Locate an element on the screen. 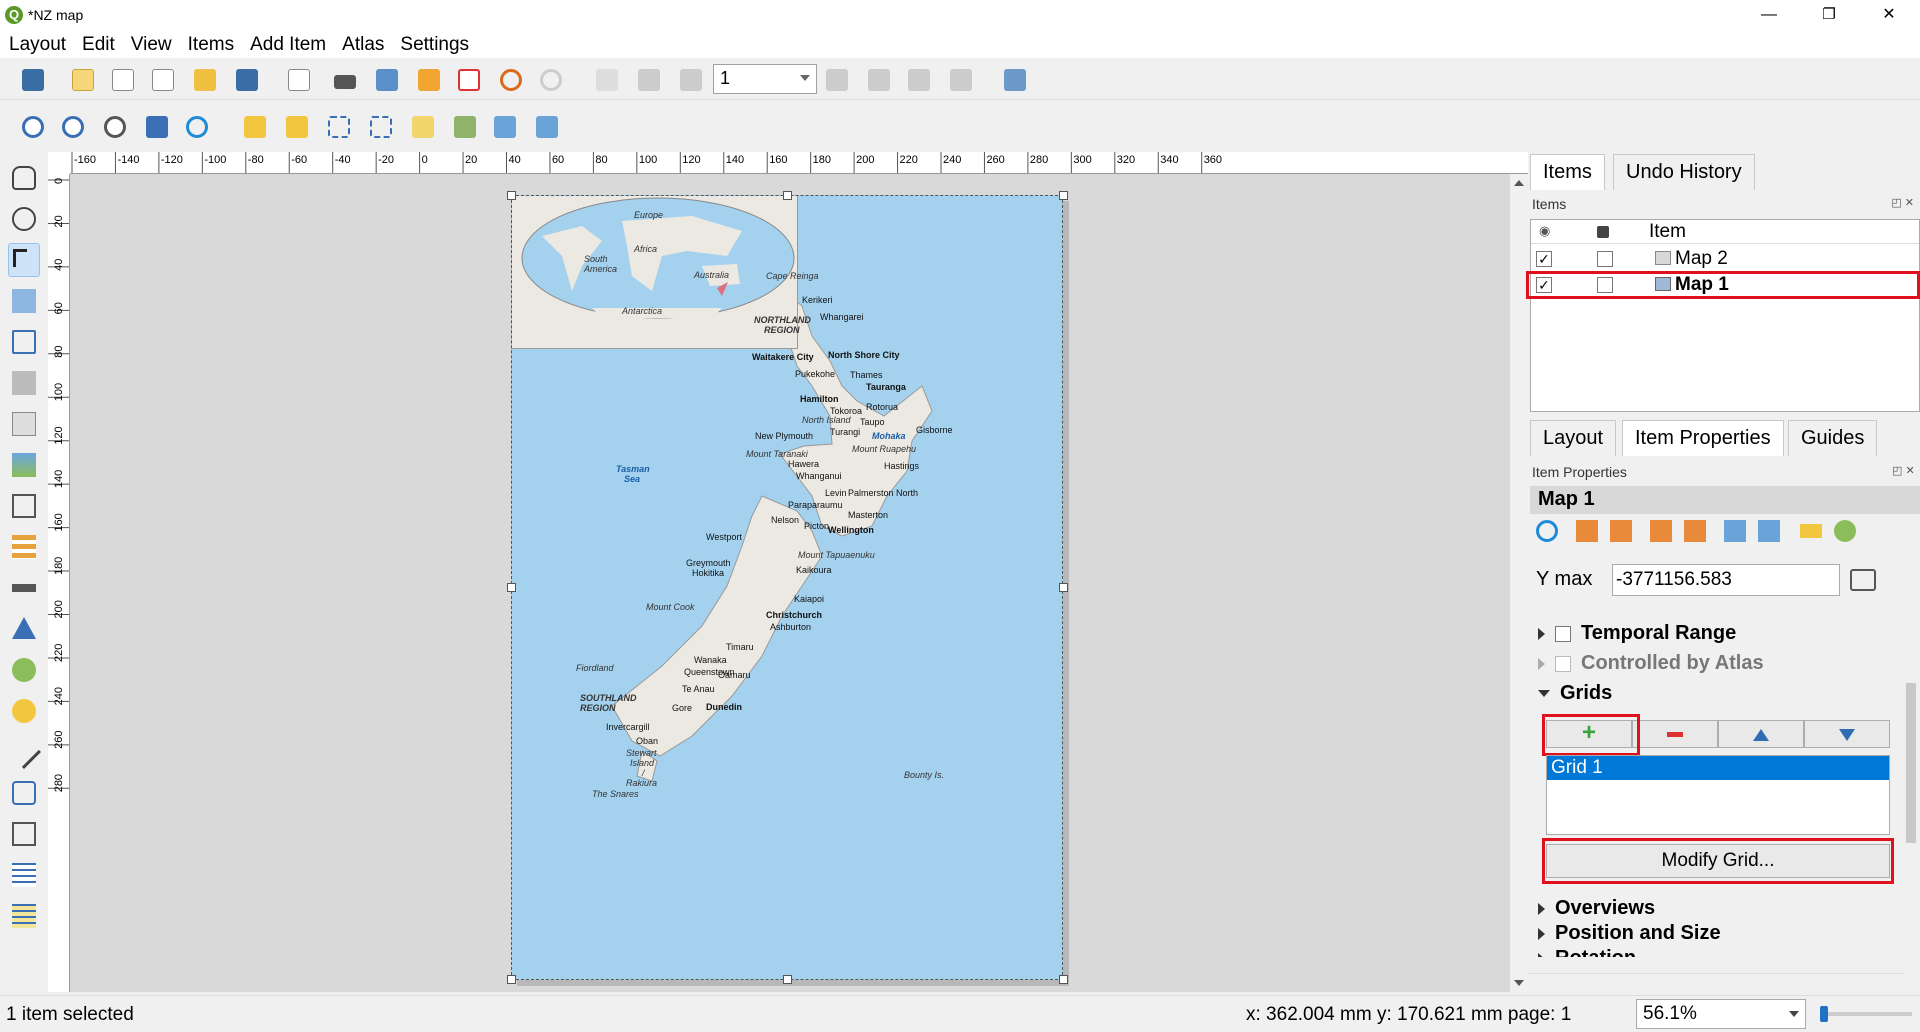  edit-nodes-tool-button is located at coordinates (24, 342).